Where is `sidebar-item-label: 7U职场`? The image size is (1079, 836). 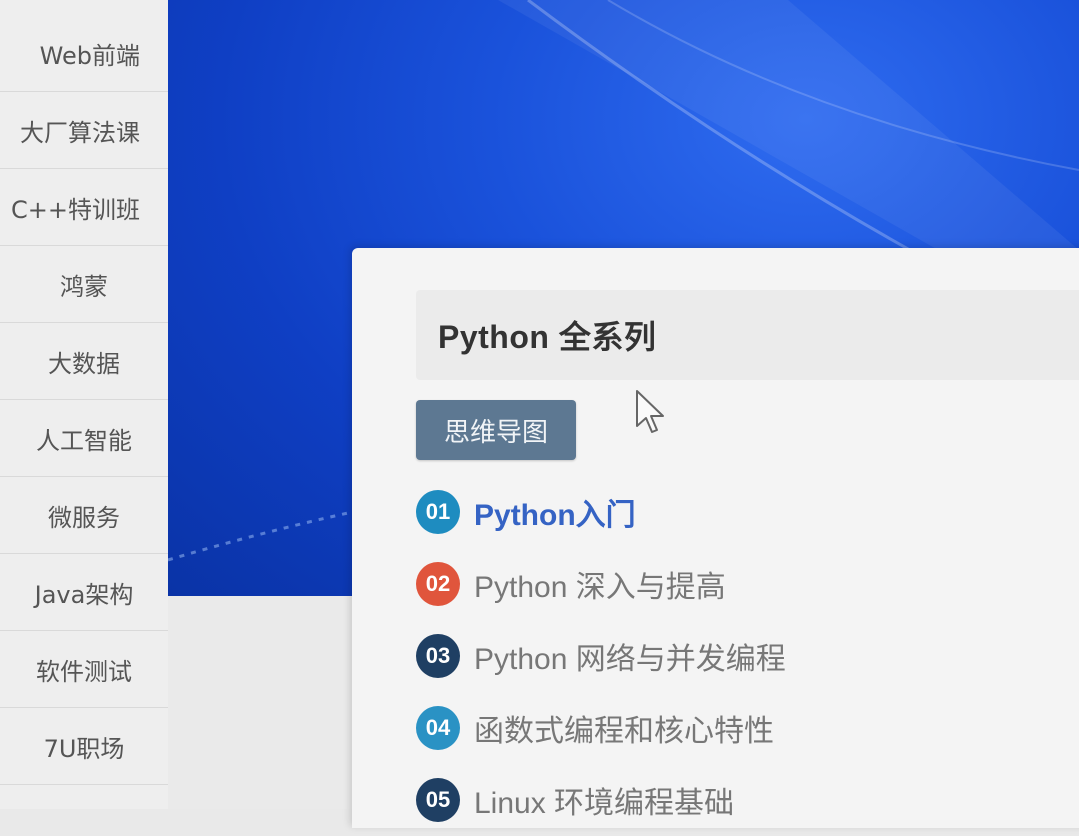
sidebar-item-label: 7U职场 is located at coordinates (84, 748).